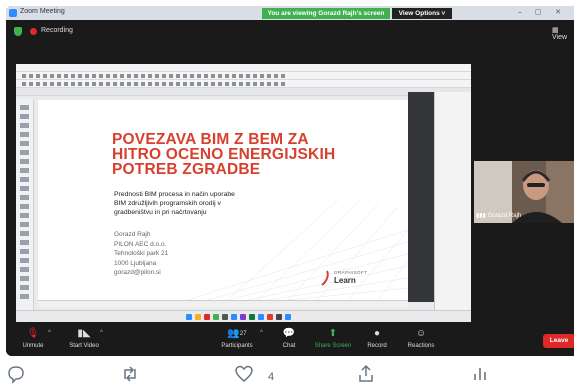 The height and width of the screenshot is (388, 574). Describe the element at coordinates (237, 341) in the screenshot. I see `participants-button: 👥27 Participants` at that location.